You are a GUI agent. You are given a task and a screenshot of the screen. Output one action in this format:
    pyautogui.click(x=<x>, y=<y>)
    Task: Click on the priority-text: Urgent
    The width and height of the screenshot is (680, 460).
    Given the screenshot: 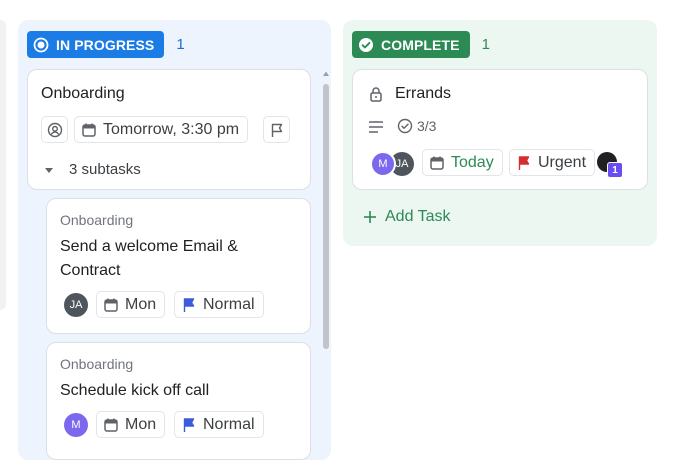 What is the action you would take?
    pyautogui.click(x=562, y=162)
    